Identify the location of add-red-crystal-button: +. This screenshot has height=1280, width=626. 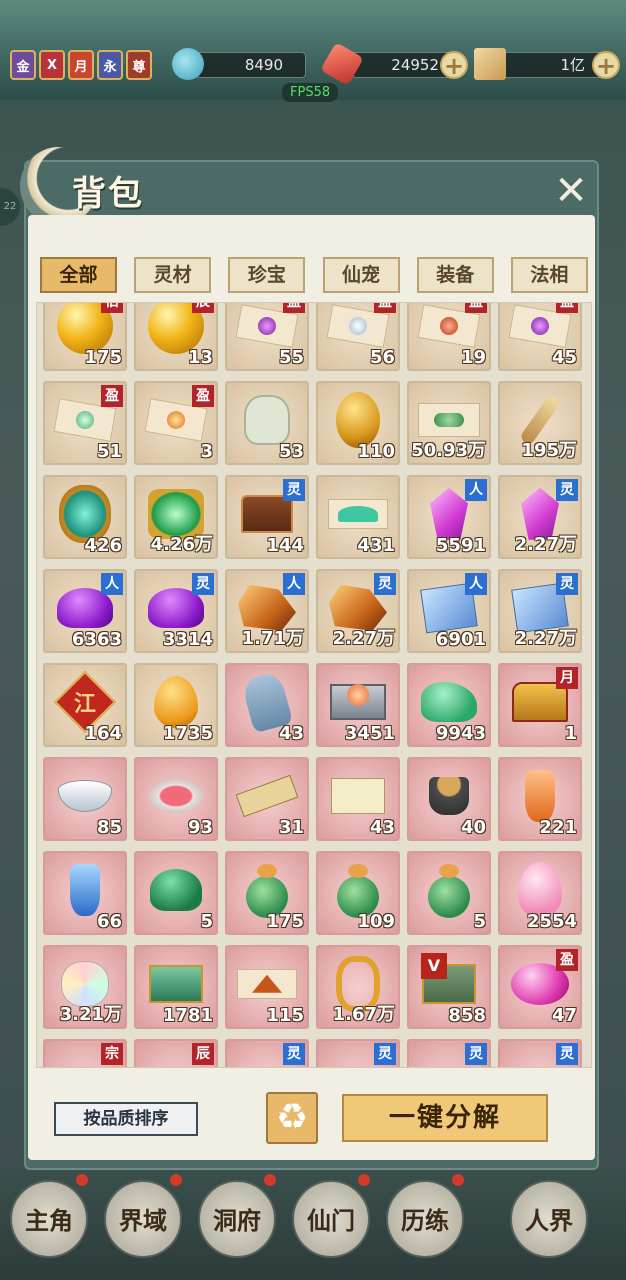
(454, 65).